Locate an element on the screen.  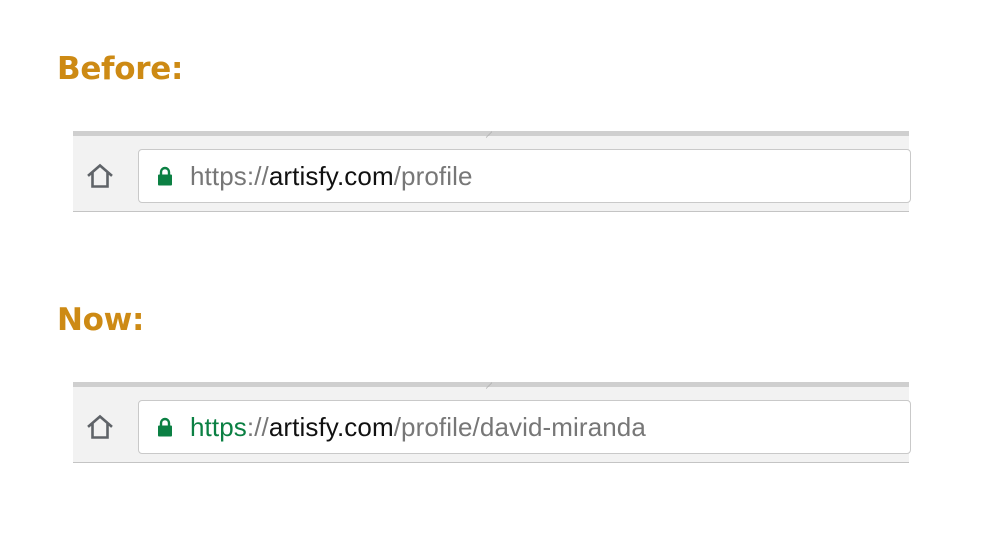
url-path: /profile is located at coordinates (433, 176).